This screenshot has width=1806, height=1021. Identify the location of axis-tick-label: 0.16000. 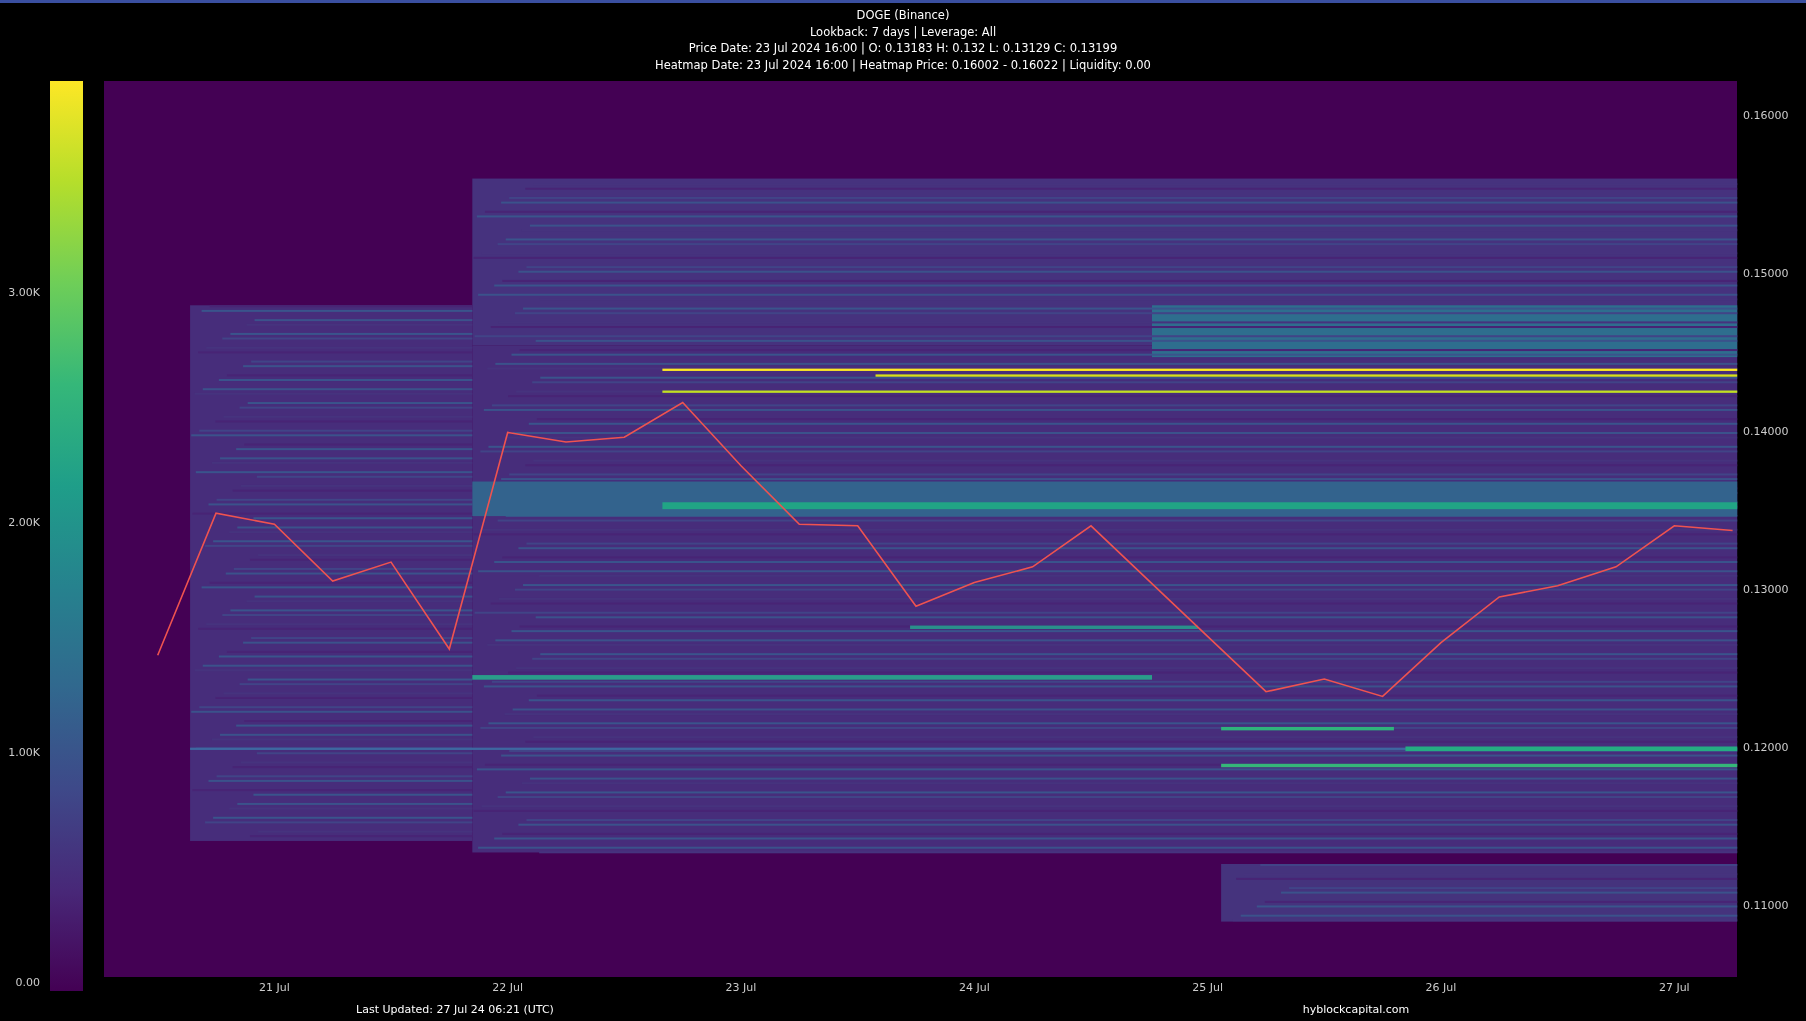
(1766, 115).